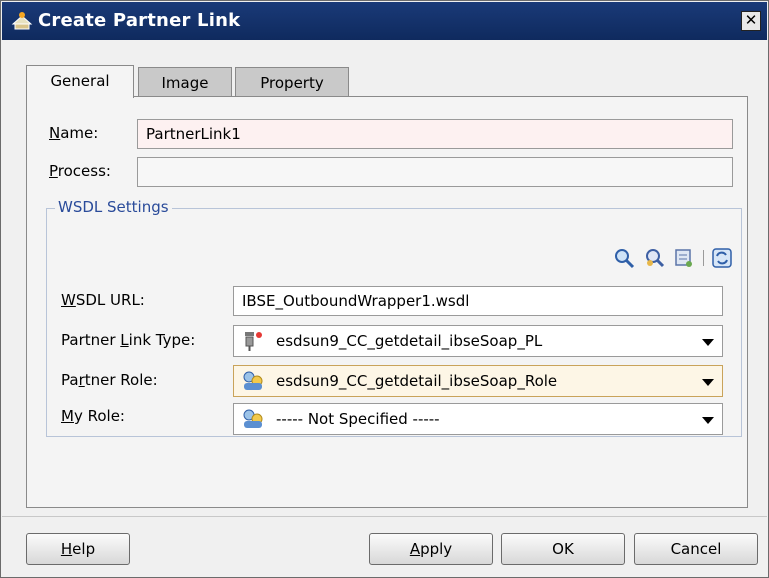 This screenshot has width=769, height=578. Describe the element at coordinates (113, 207) in the screenshot. I see `wsdl-settings-legend: WSDL Settings` at that location.